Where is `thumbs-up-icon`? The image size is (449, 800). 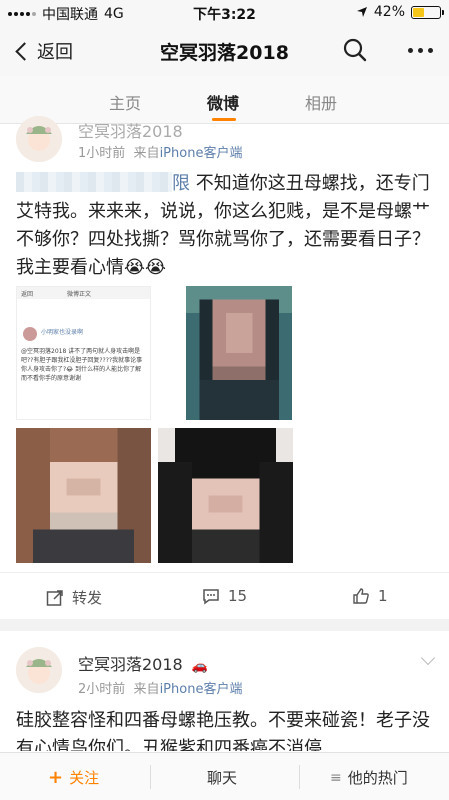
thumbs-up-icon is located at coordinates (361, 596).